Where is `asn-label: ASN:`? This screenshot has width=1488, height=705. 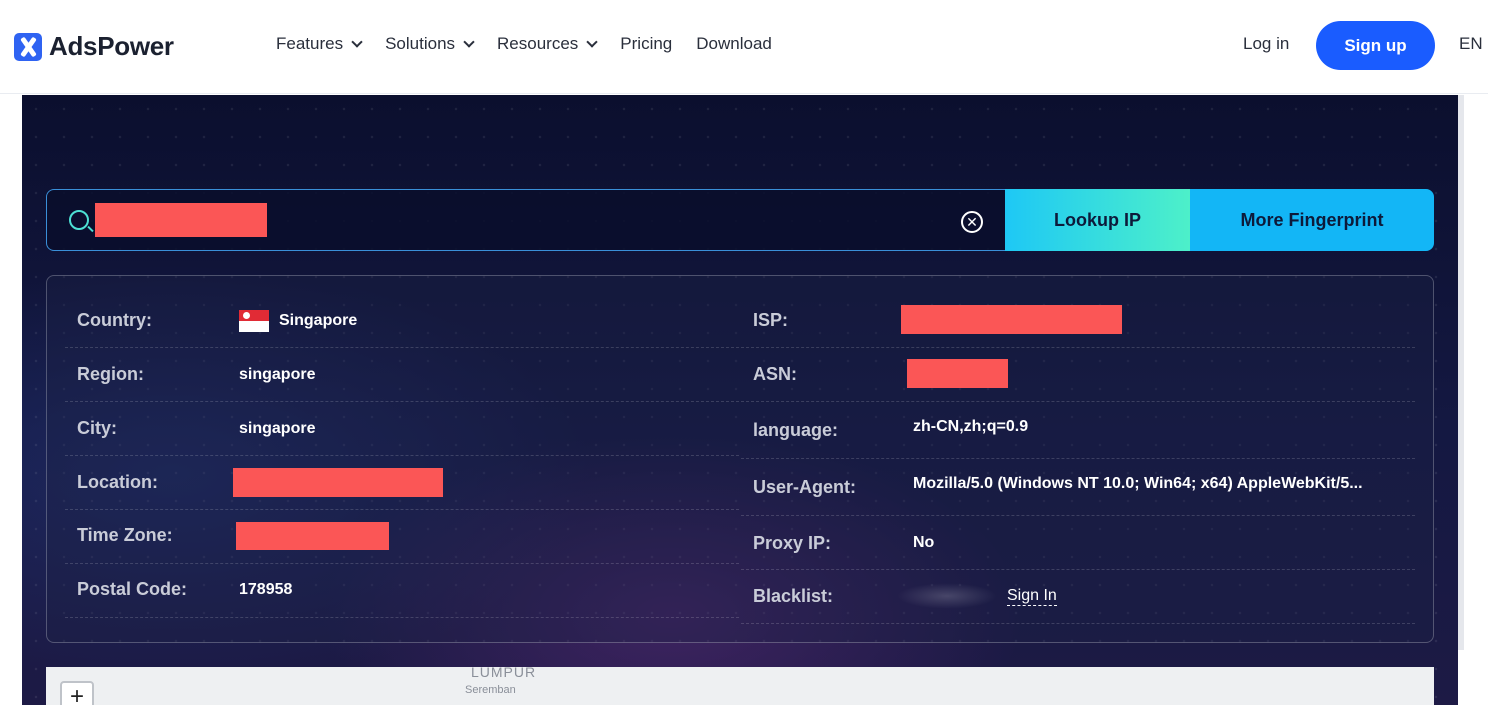 asn-label: ASN: is located at coordinates (775, 374).